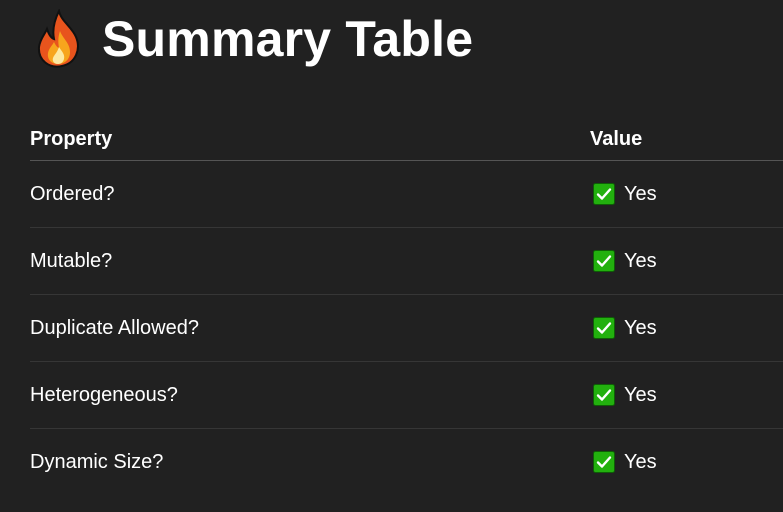 Image resolution: width=783 pixels, height=512 pixels. I want to click on column-header-property: Property, so click(71, 138).